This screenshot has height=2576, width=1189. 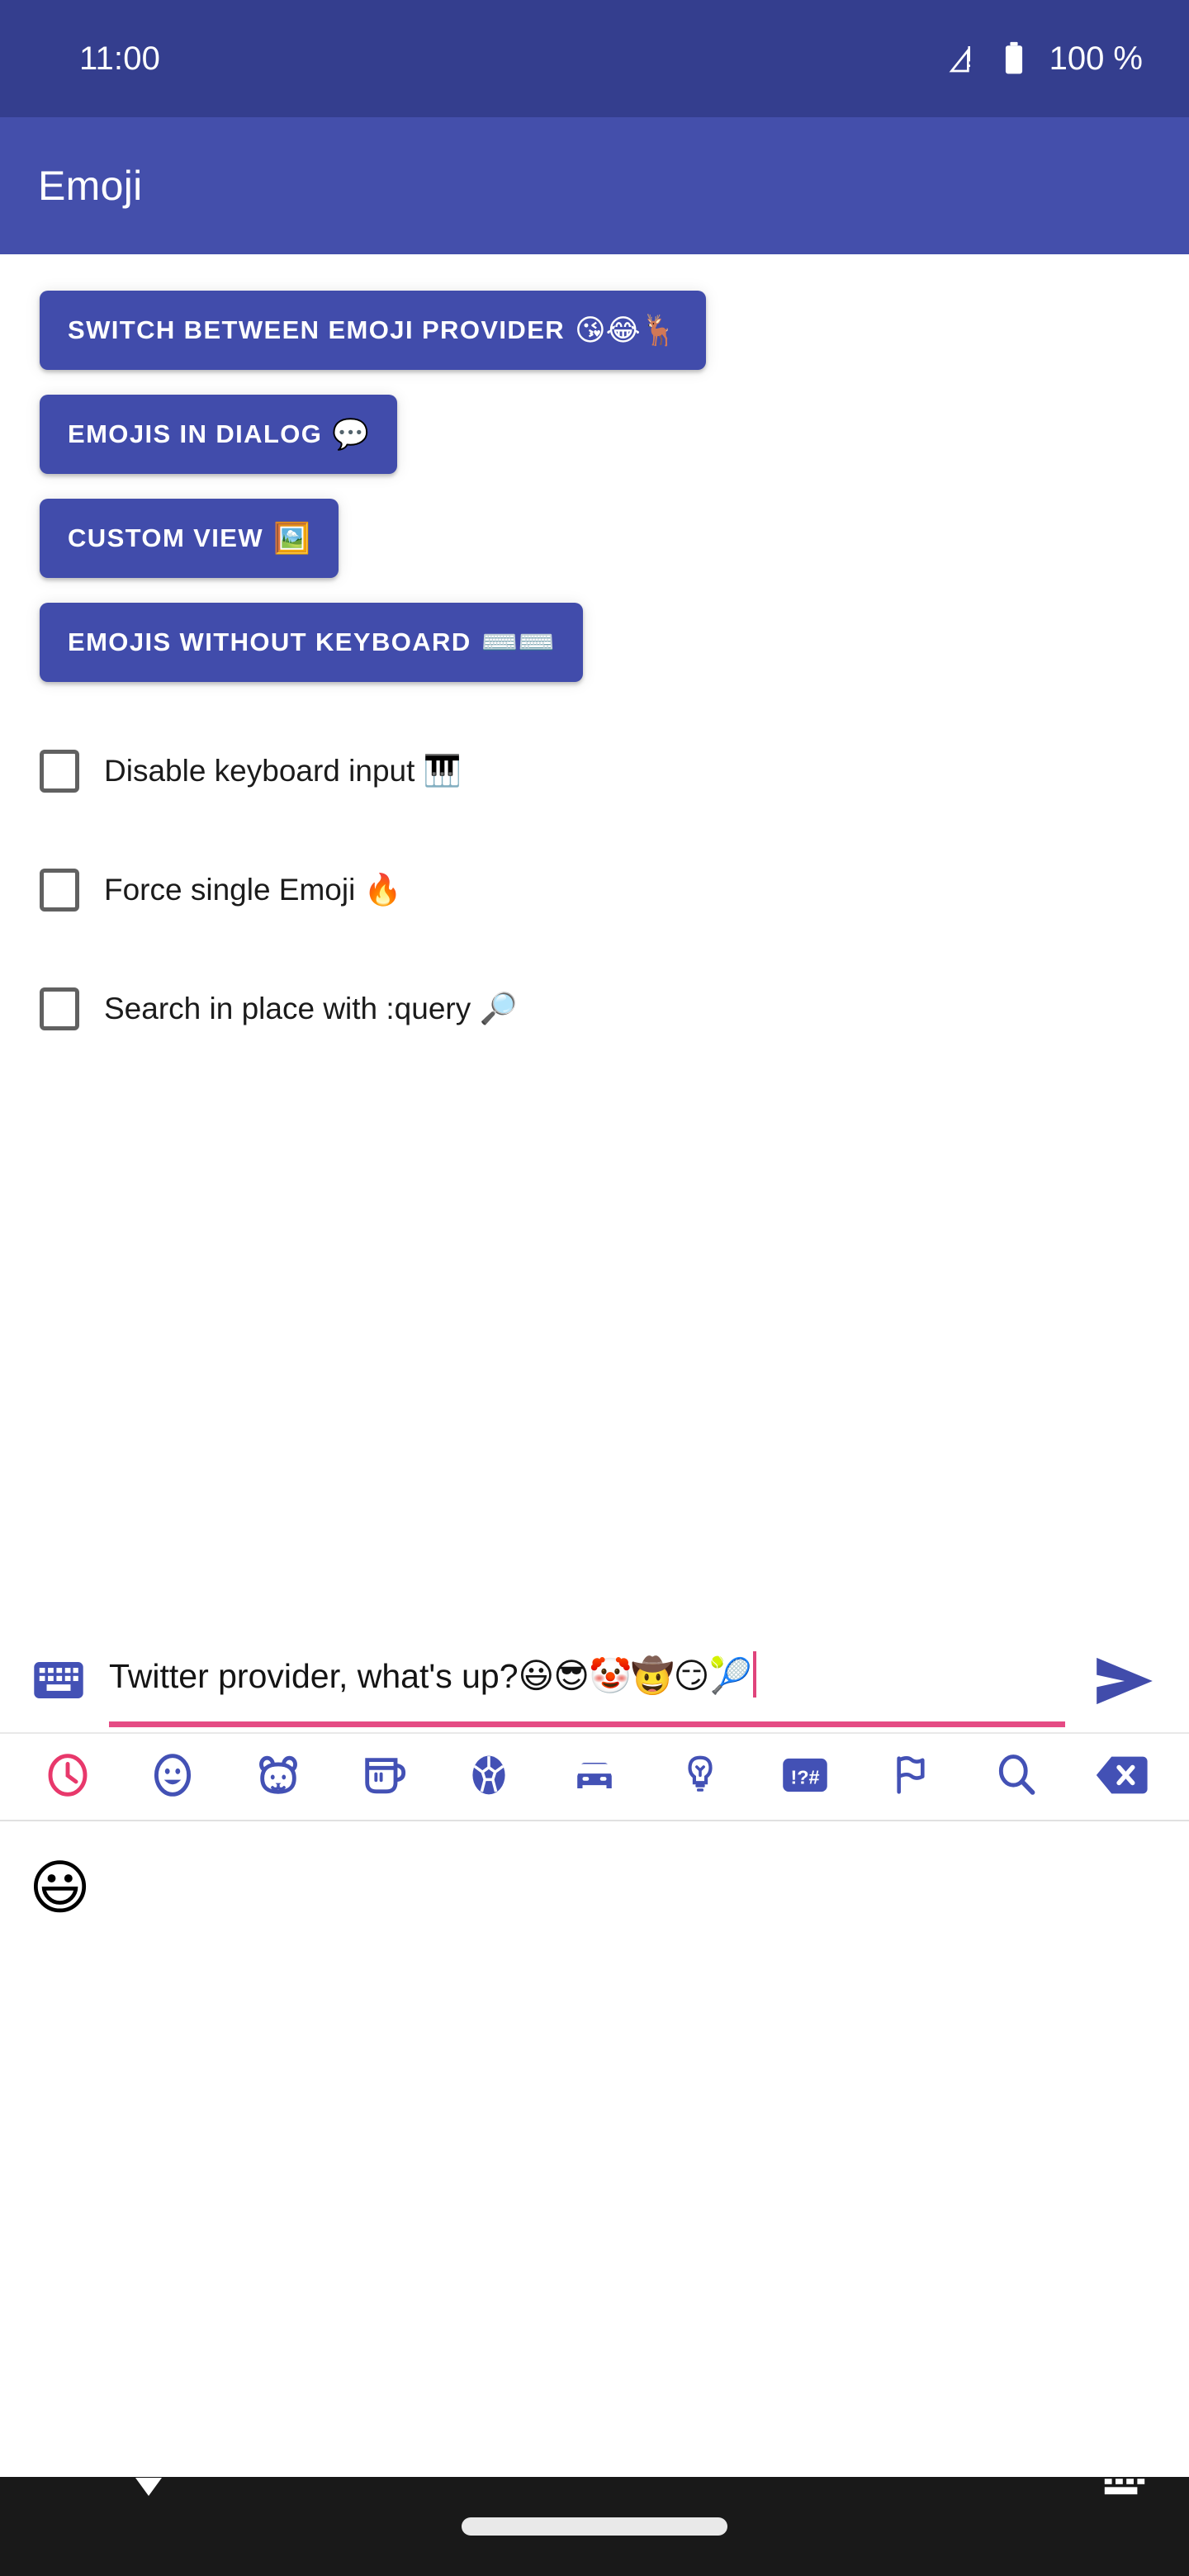 What do you see at coordinates (594, 1009) in the screenshot?
I see `search-in-place-checkbox: Search in place with :query 🔎` at bounding box center [594, 1009].